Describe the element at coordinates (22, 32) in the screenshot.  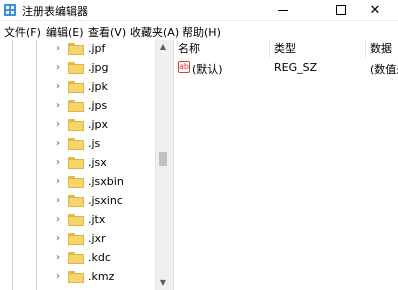
I see `menu-file: 文件(F)` at that location.